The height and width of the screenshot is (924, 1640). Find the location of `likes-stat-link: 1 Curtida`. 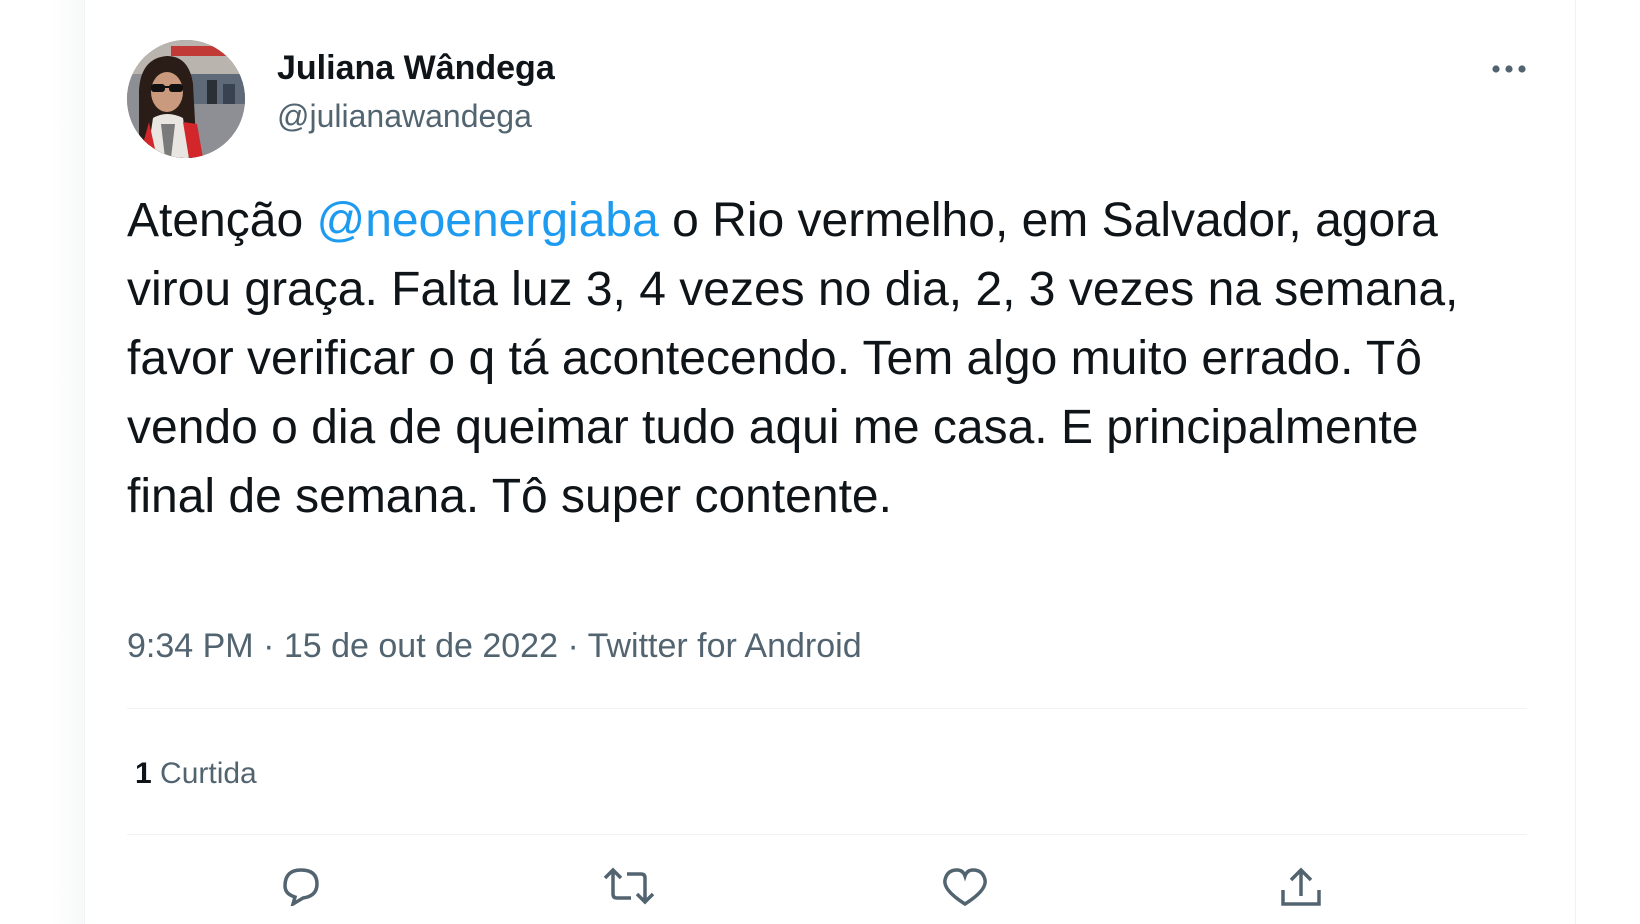

likes-stat-link: 1 Curtida is located at coordinates (196, 774).